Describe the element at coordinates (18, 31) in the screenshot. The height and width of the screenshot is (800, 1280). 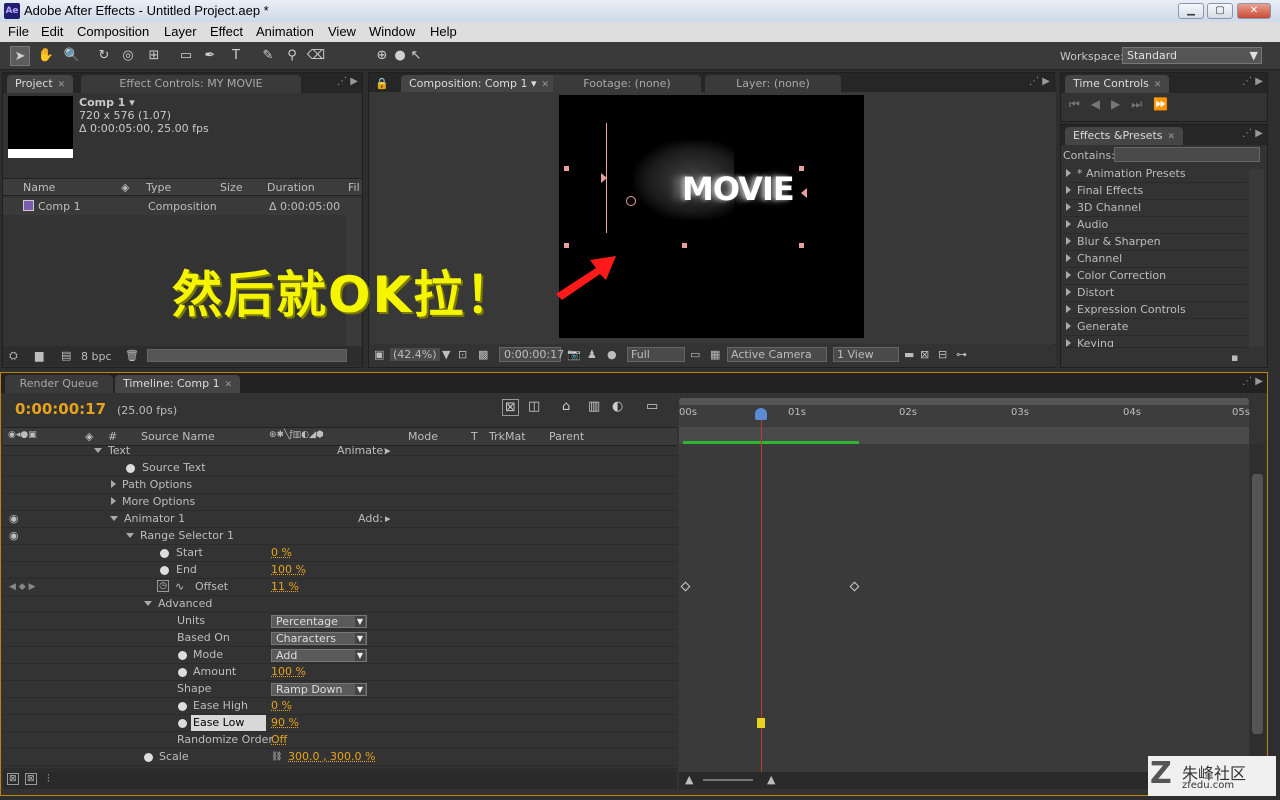
I see `menu-file: File` at that location.